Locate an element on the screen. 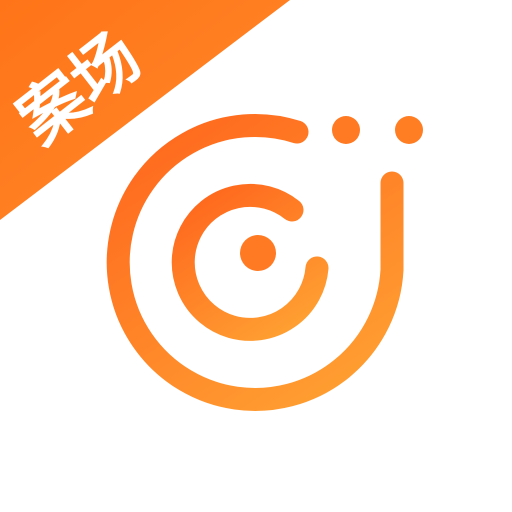  logo-eye-dot-left is located at coordinates (346, 130).